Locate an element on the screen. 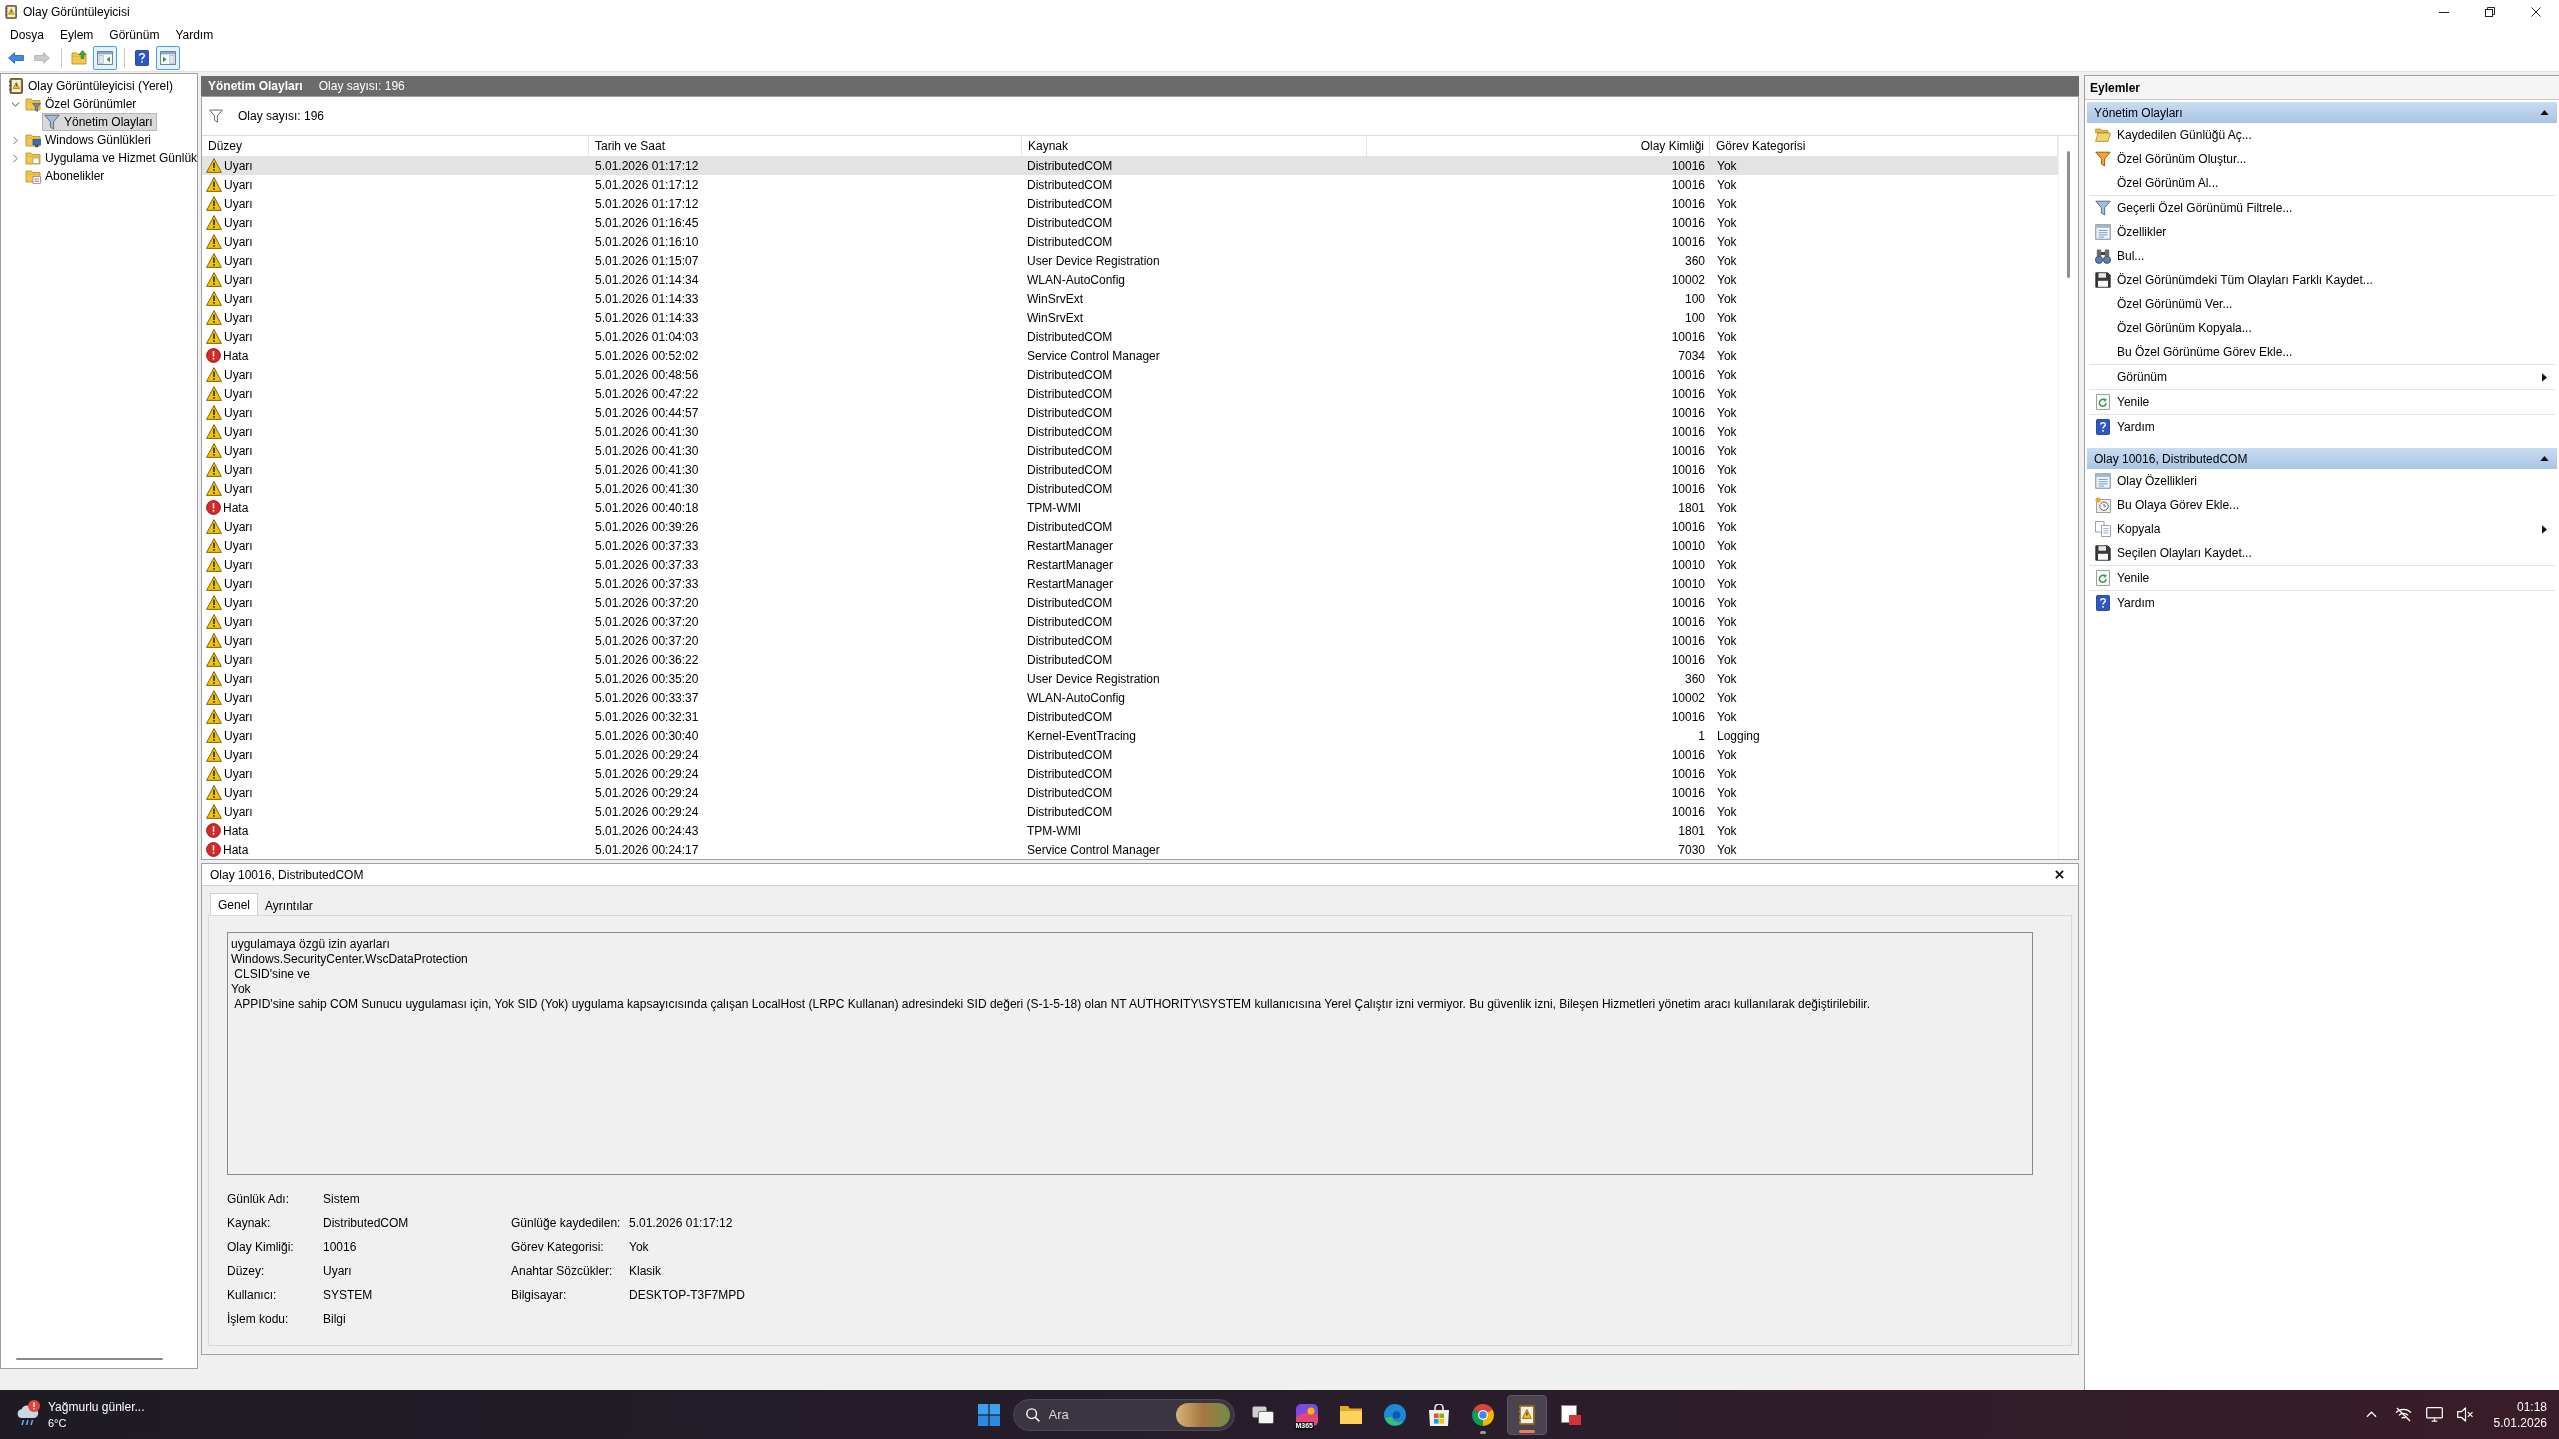  field-label: Günlüğe kaydedilen: is located at coordinates (566, 1223).